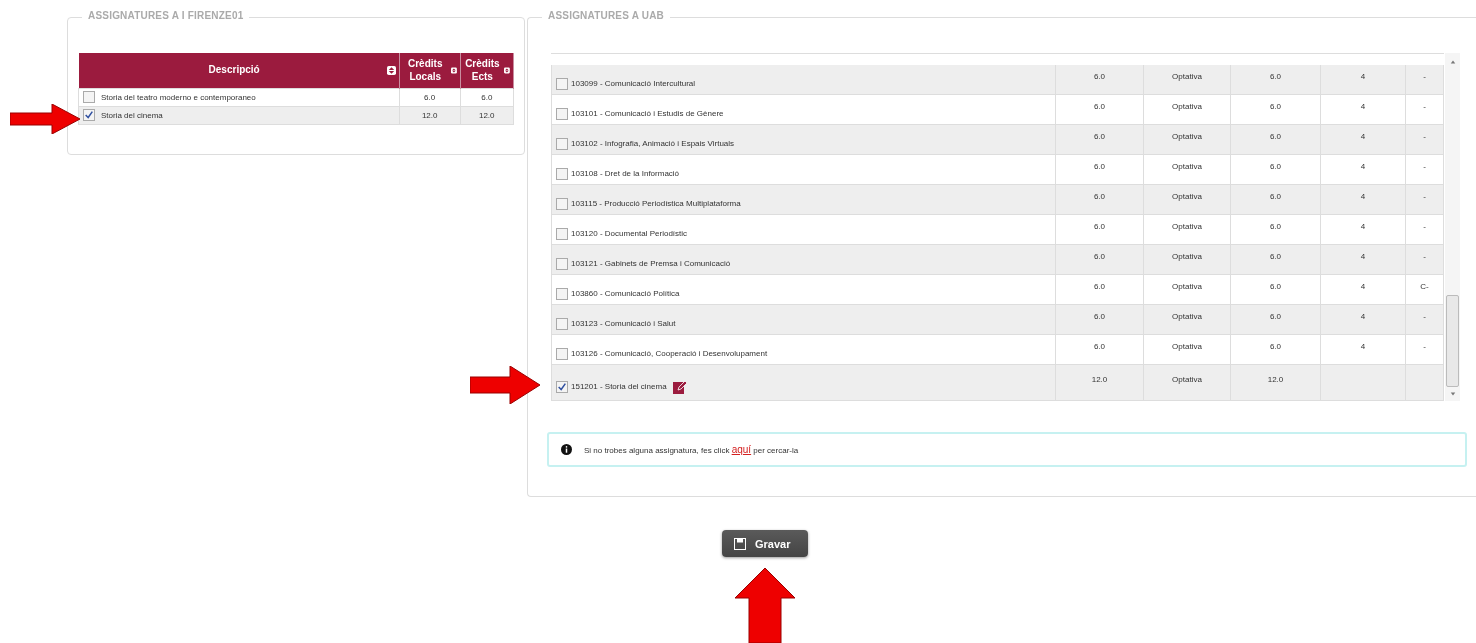  I want to click on table-cell: 151201 - Storia del cinema, so click(619, 386).